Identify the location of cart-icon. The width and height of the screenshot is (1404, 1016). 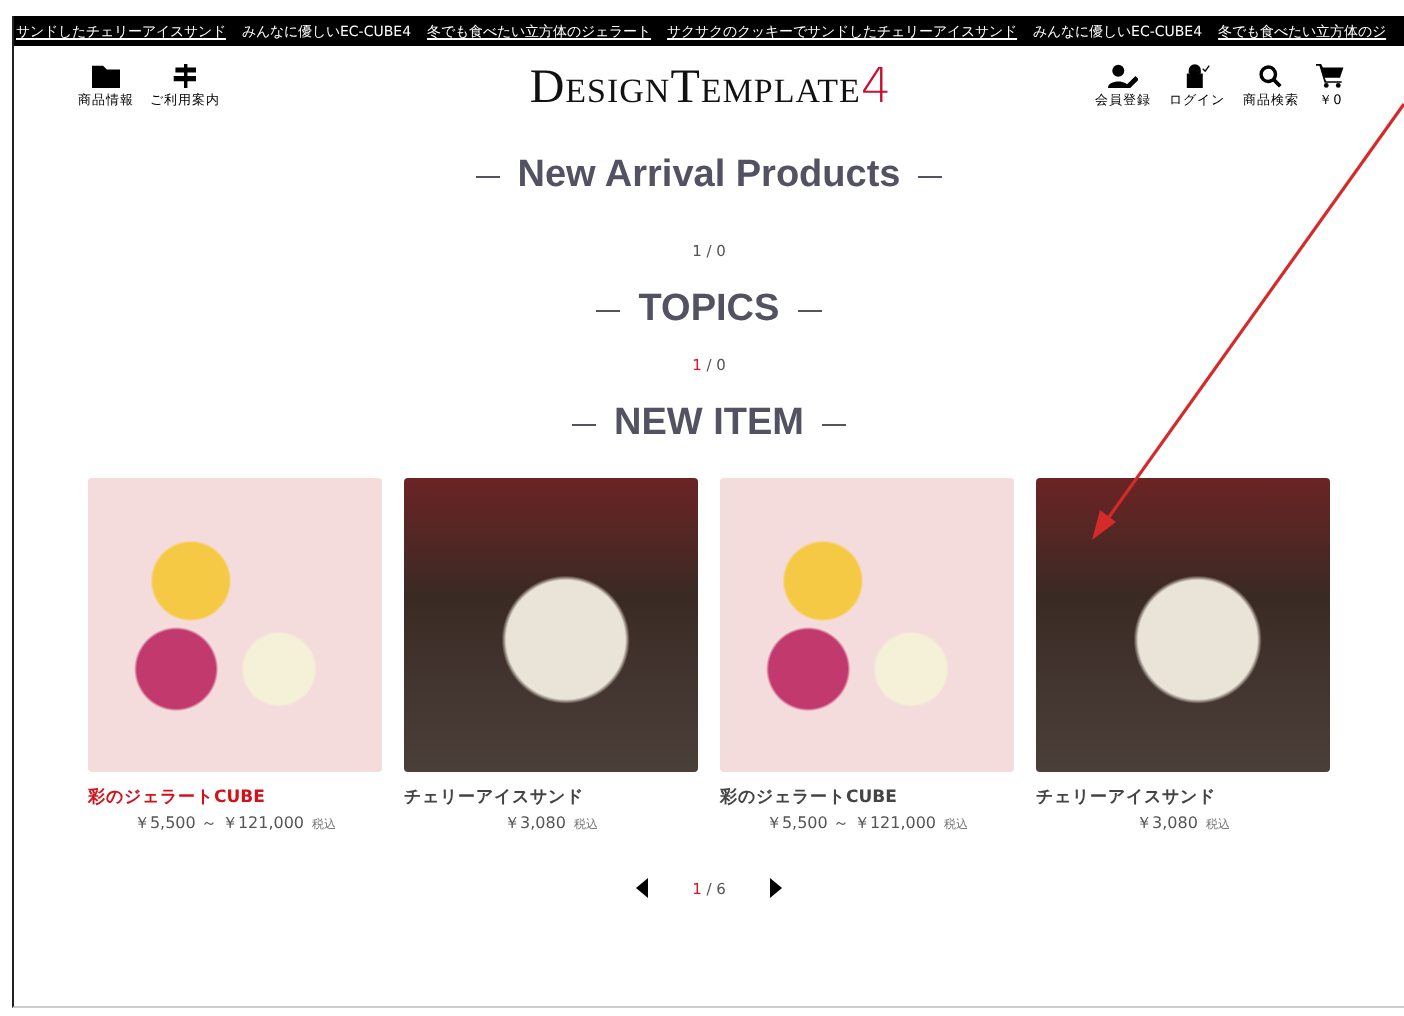
(1330, 75).